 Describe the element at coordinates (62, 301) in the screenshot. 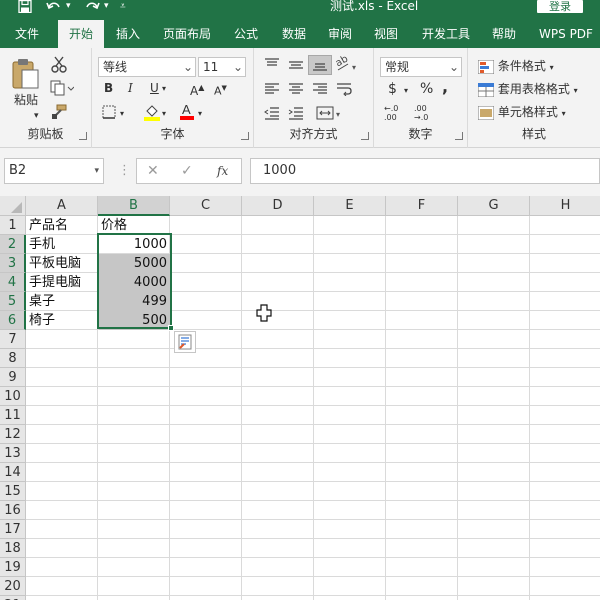

I see `cell-a5: 桌子` at that location.